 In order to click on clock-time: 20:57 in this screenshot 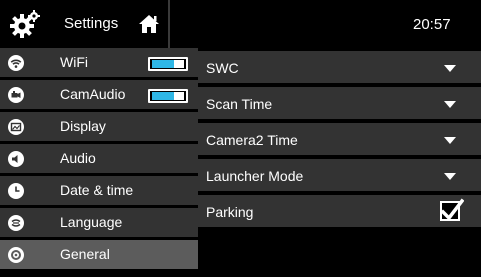, I will do `click(432, 24)`.